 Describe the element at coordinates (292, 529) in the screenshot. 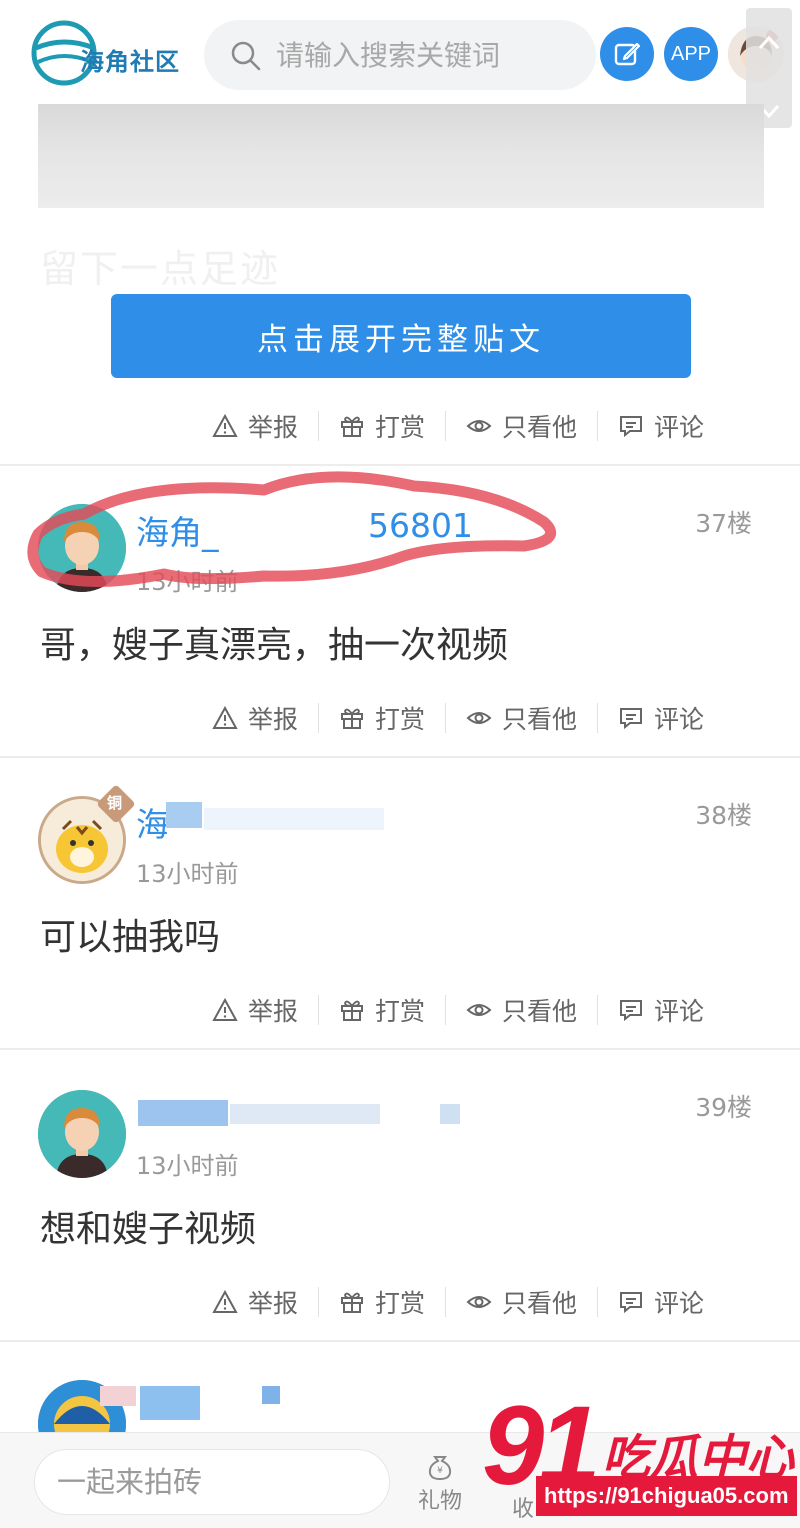

I see `red-circle-annotation` at that location.